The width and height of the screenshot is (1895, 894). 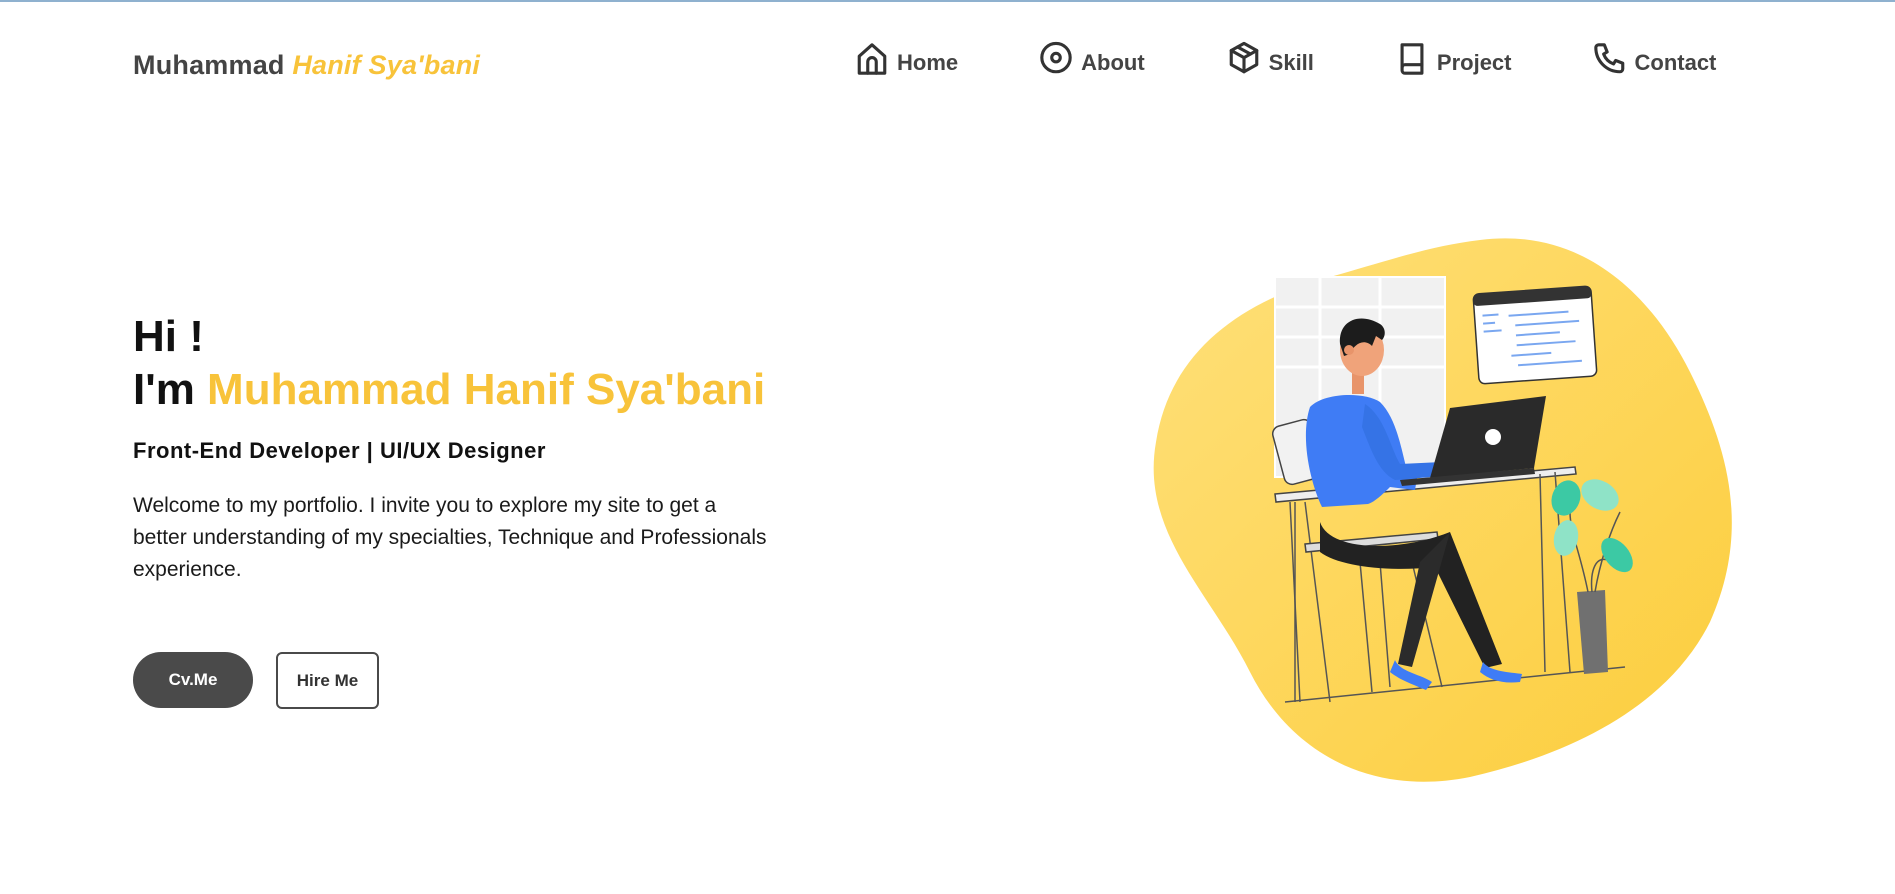 I want to click on brand-logo: Muhammad Hanif Sya'bani, so click(x=306, y=65).